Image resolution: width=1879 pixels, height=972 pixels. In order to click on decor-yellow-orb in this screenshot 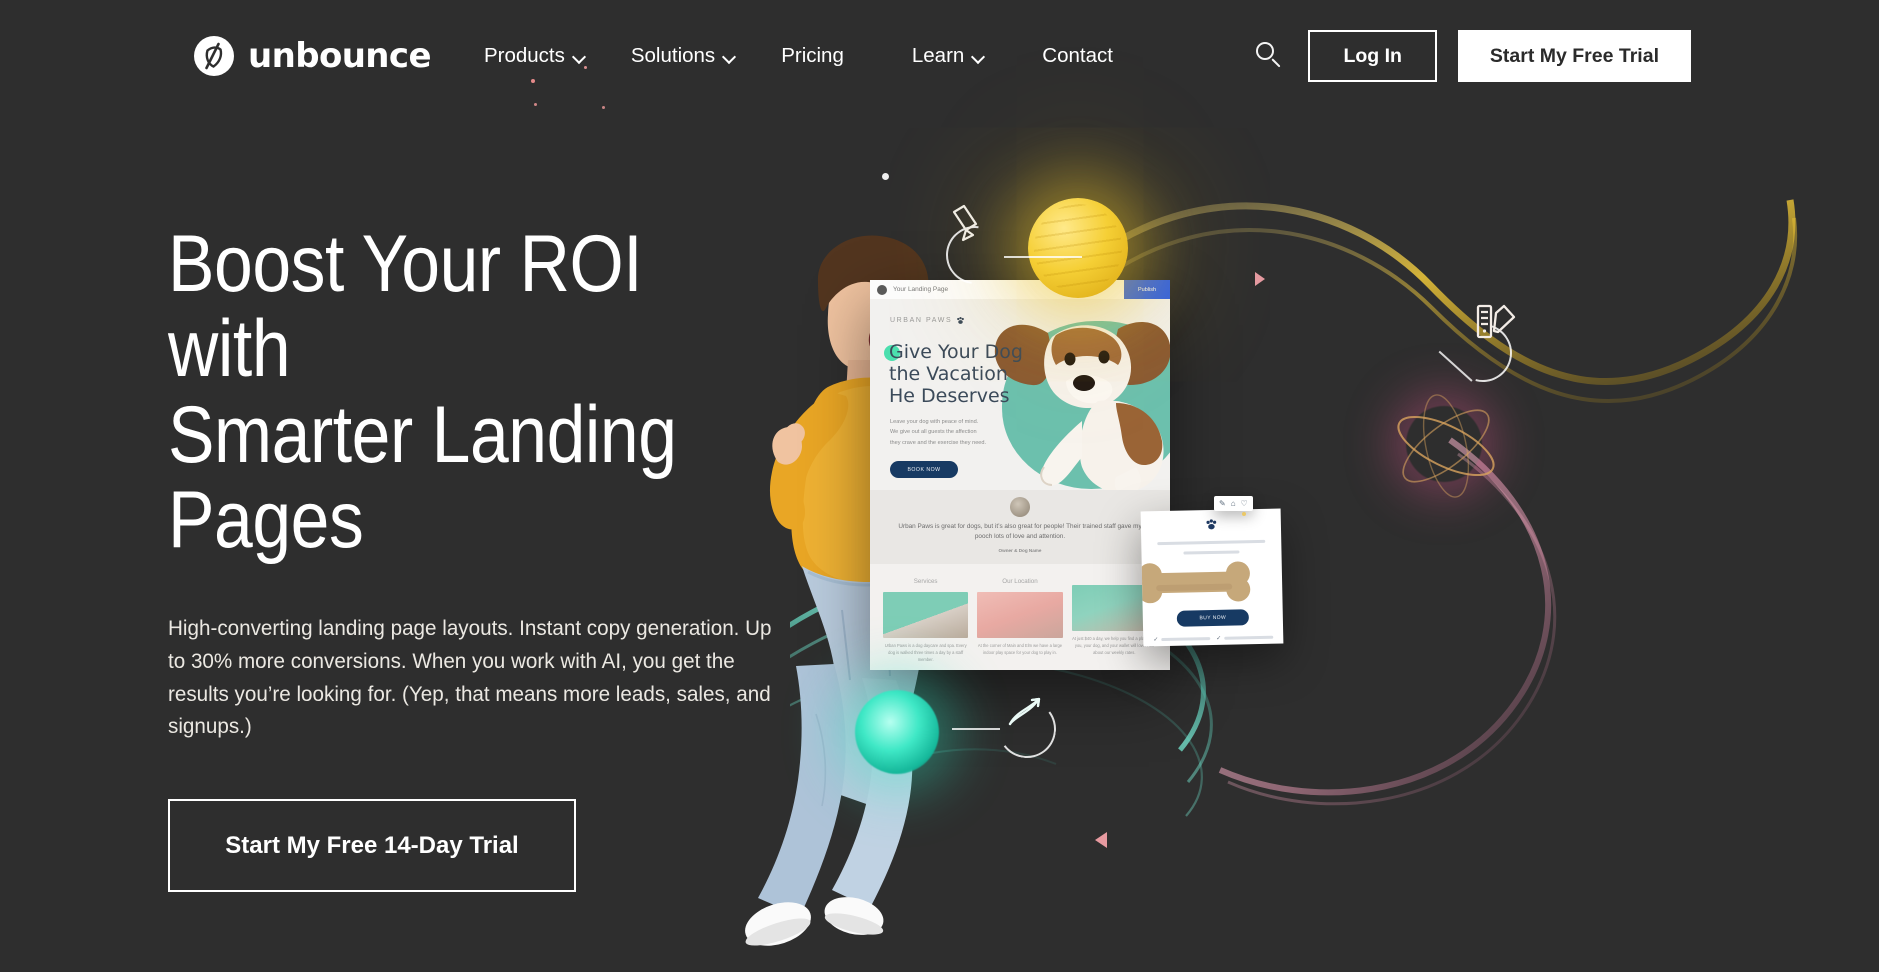, I will do `click(1078, 248)`.